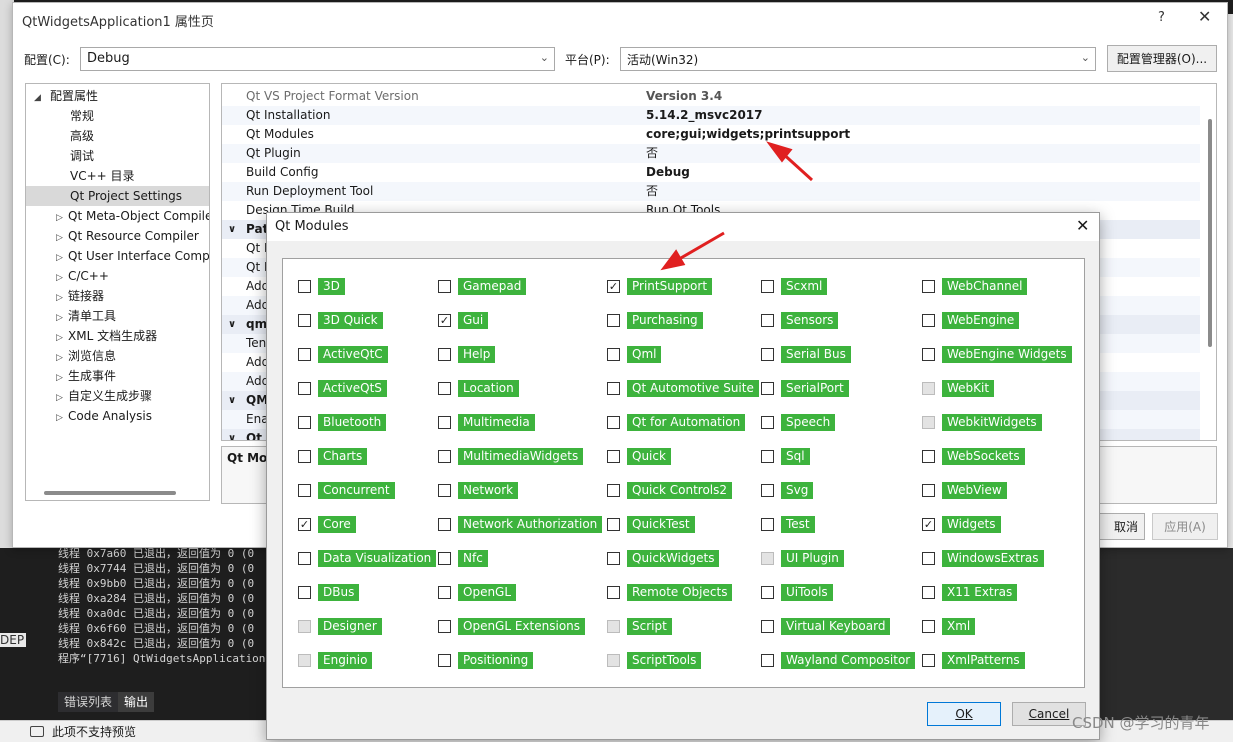  What do you see at coordinates (117, 416) in the screenshot?
I see `tree-item: ▷ Code Analysis` at bounding box center [117, 416].